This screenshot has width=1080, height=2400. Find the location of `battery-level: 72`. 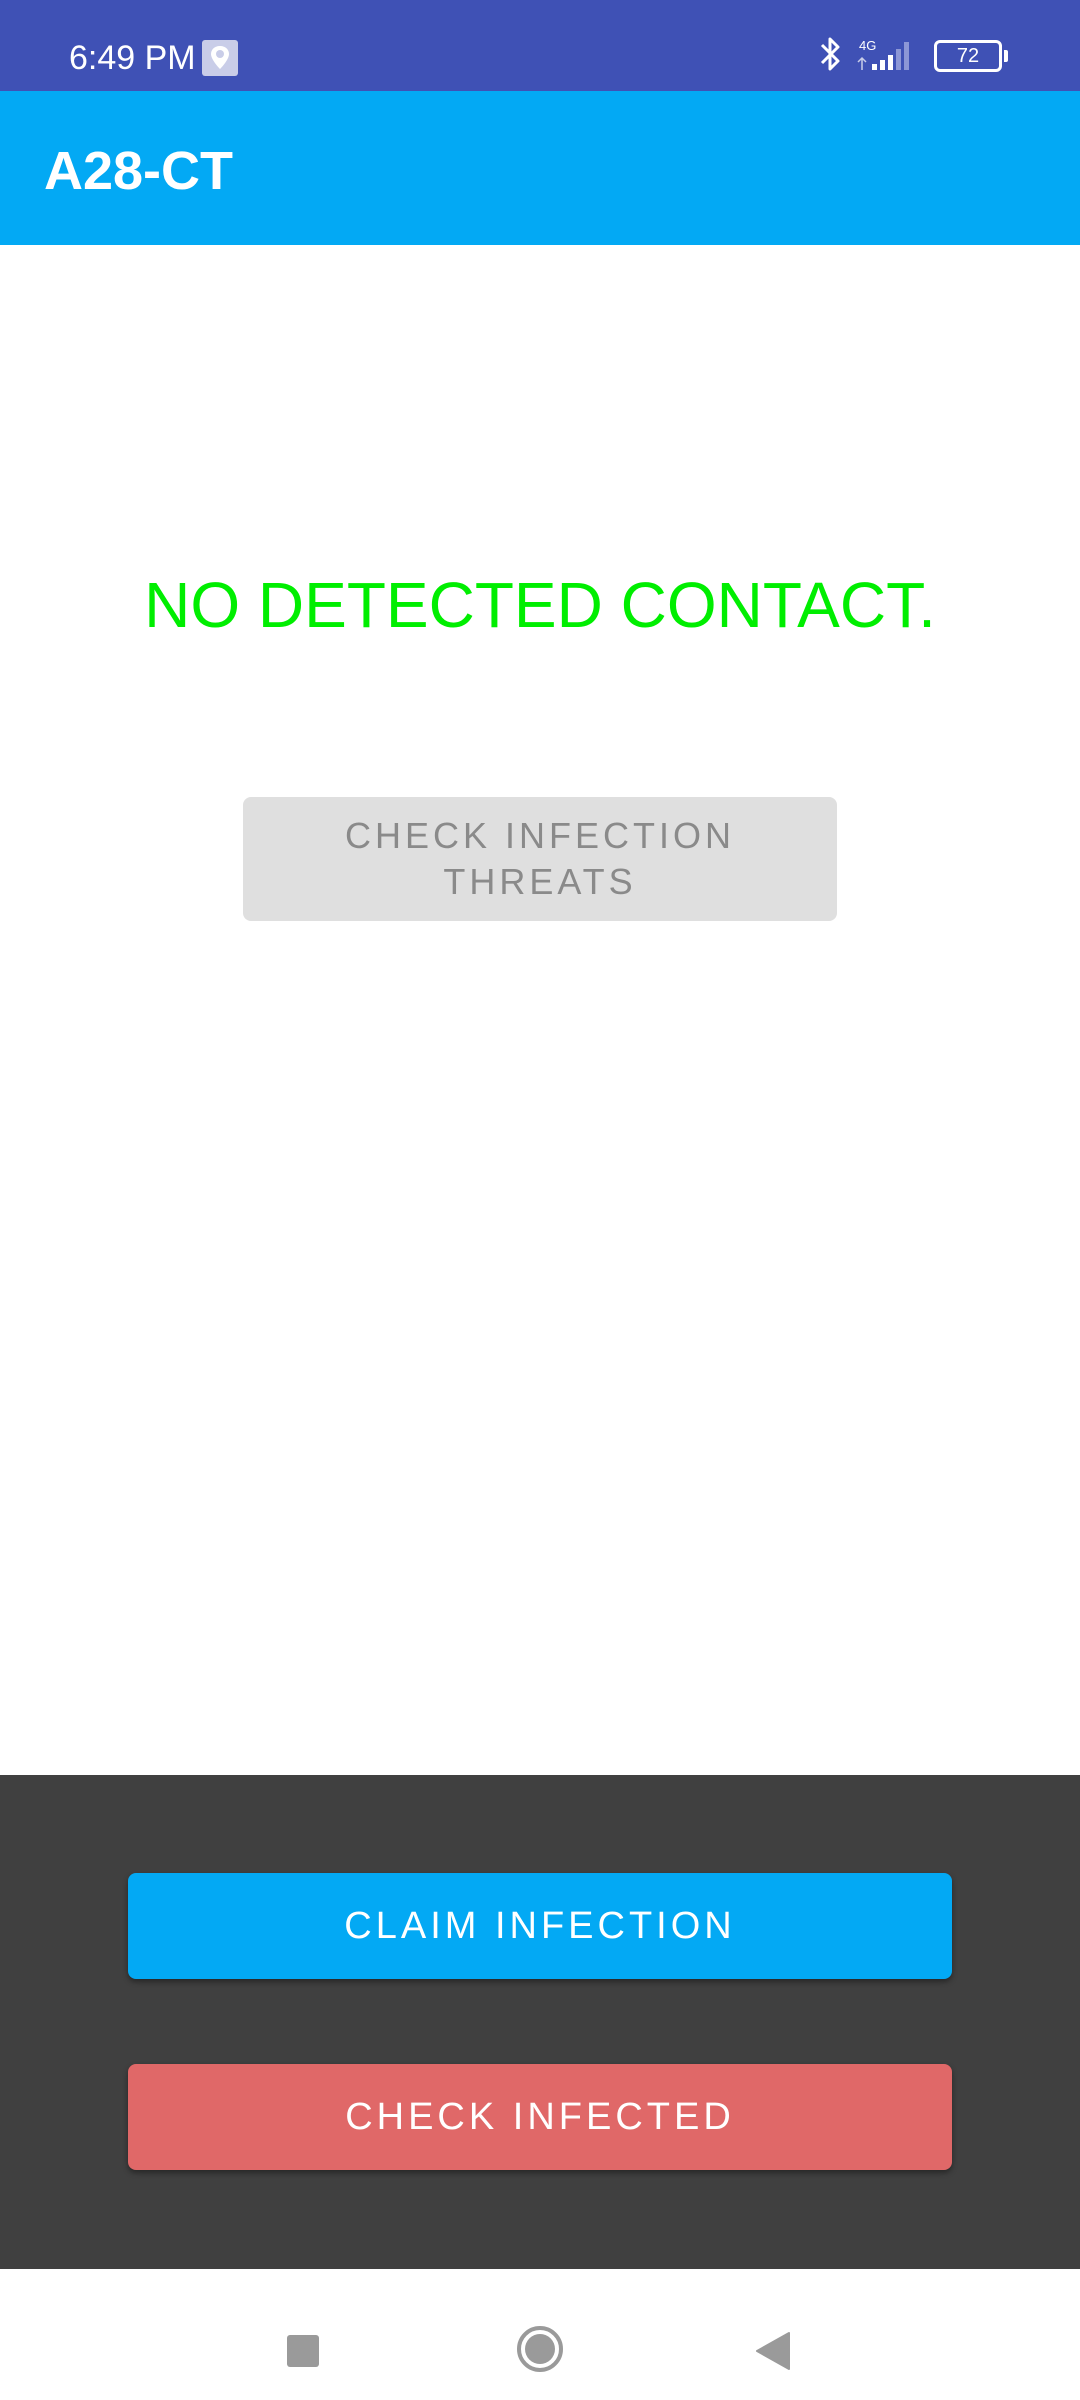

battery-level: 72 is located at coordinates (968, 56).